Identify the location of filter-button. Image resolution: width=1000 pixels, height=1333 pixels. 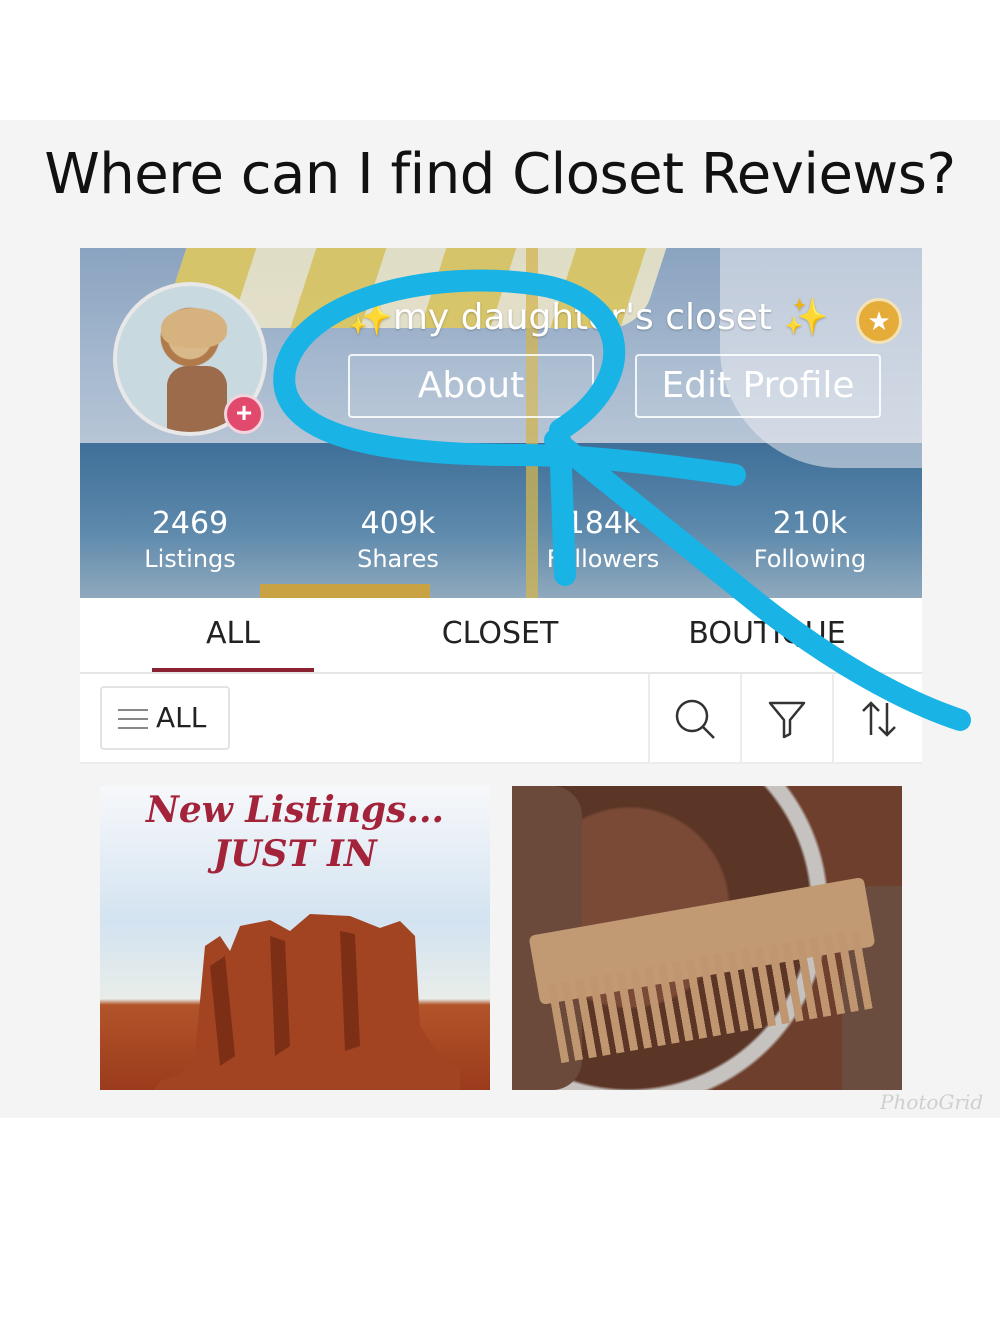
(786, 719).